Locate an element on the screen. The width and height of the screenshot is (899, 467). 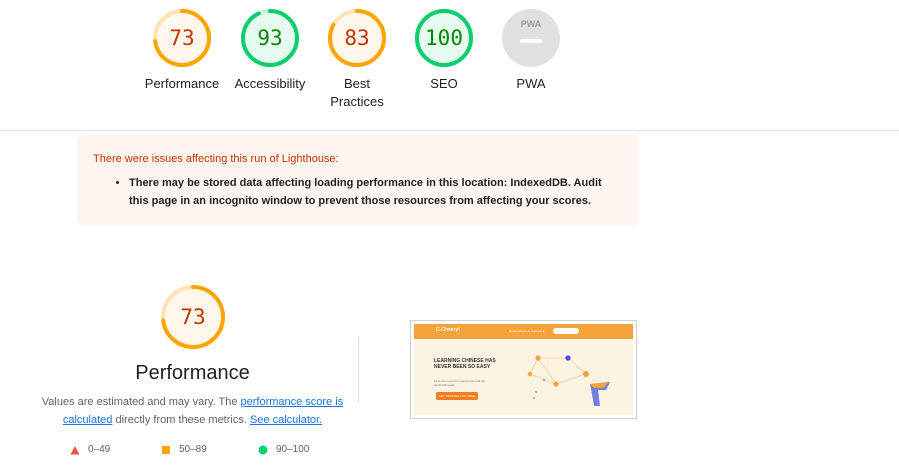
accessibility-gauge-ring: 93 is located at coordinates (270, 38).